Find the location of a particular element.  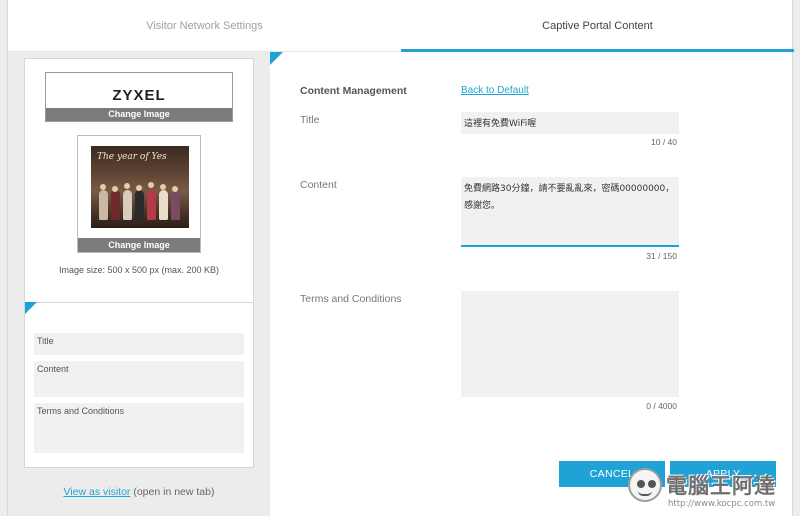

watermark: 電腦王阿達 http://www.kocpc.com.tw is located at coordinates (710, 490).